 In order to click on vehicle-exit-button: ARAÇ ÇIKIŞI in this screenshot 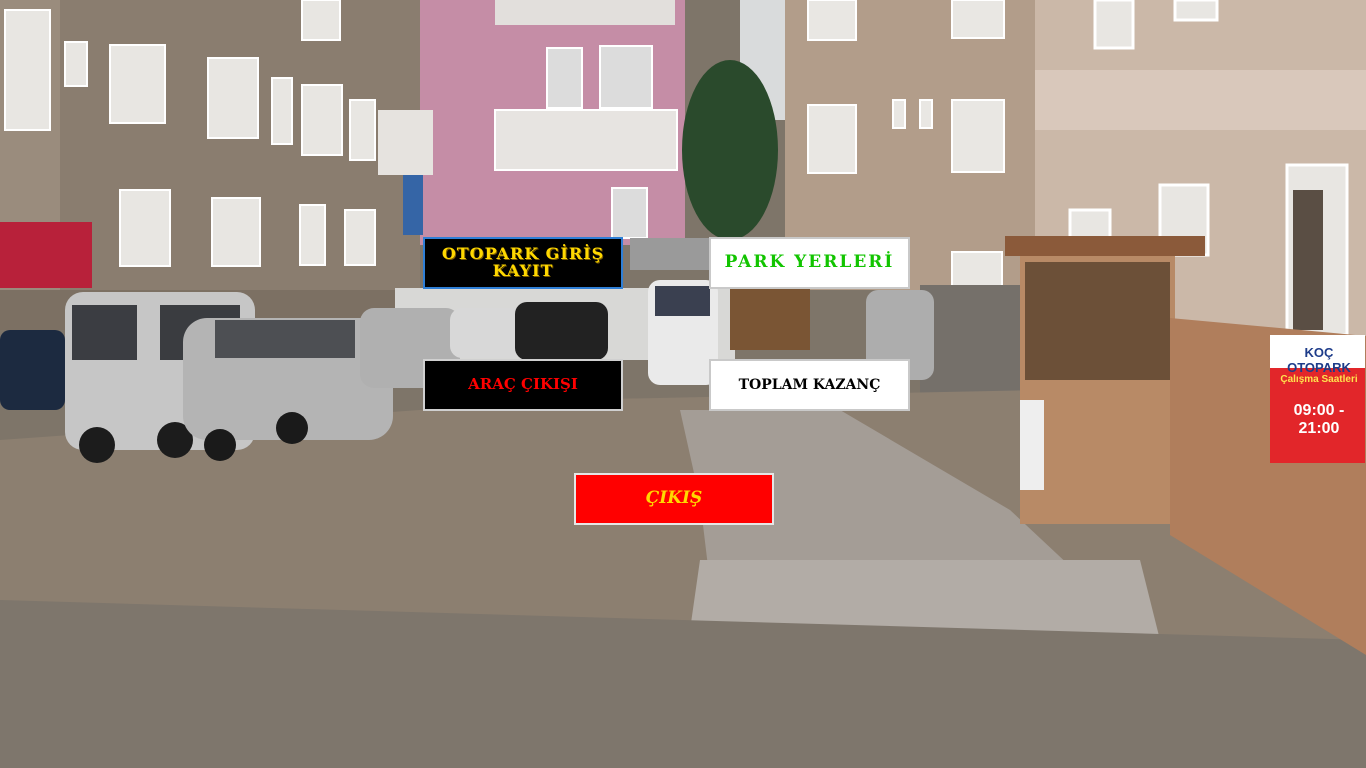, I will do `click(523, 385)`.